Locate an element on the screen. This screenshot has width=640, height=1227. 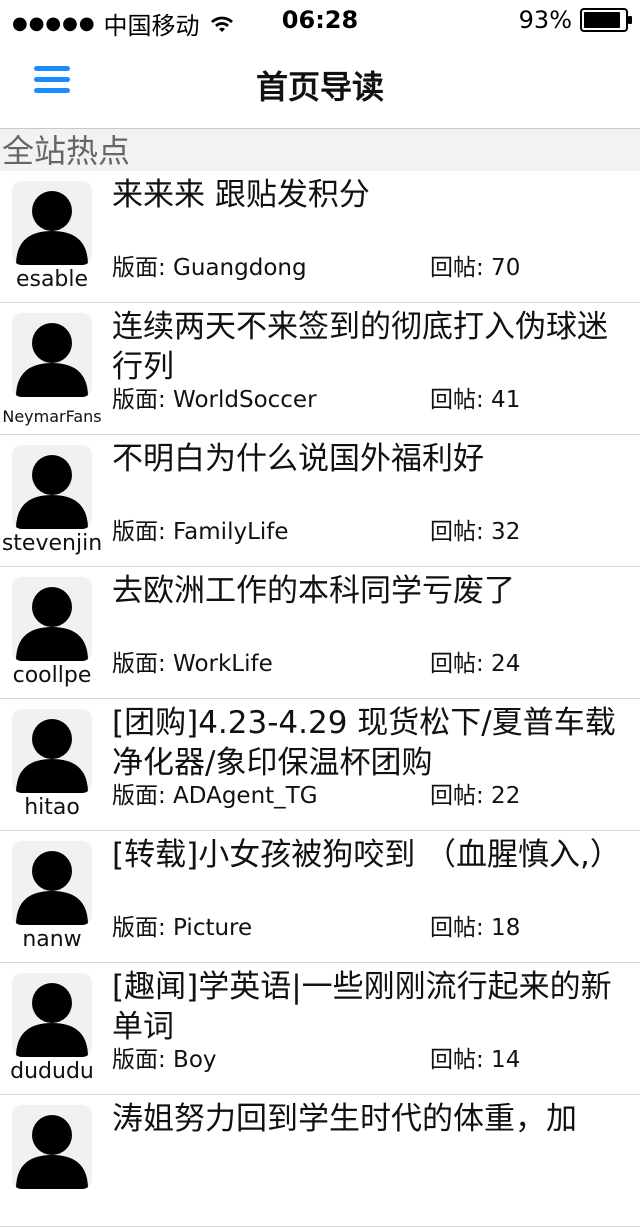
reply-count: 回帖: 22 is located at coordinates (475, 796).